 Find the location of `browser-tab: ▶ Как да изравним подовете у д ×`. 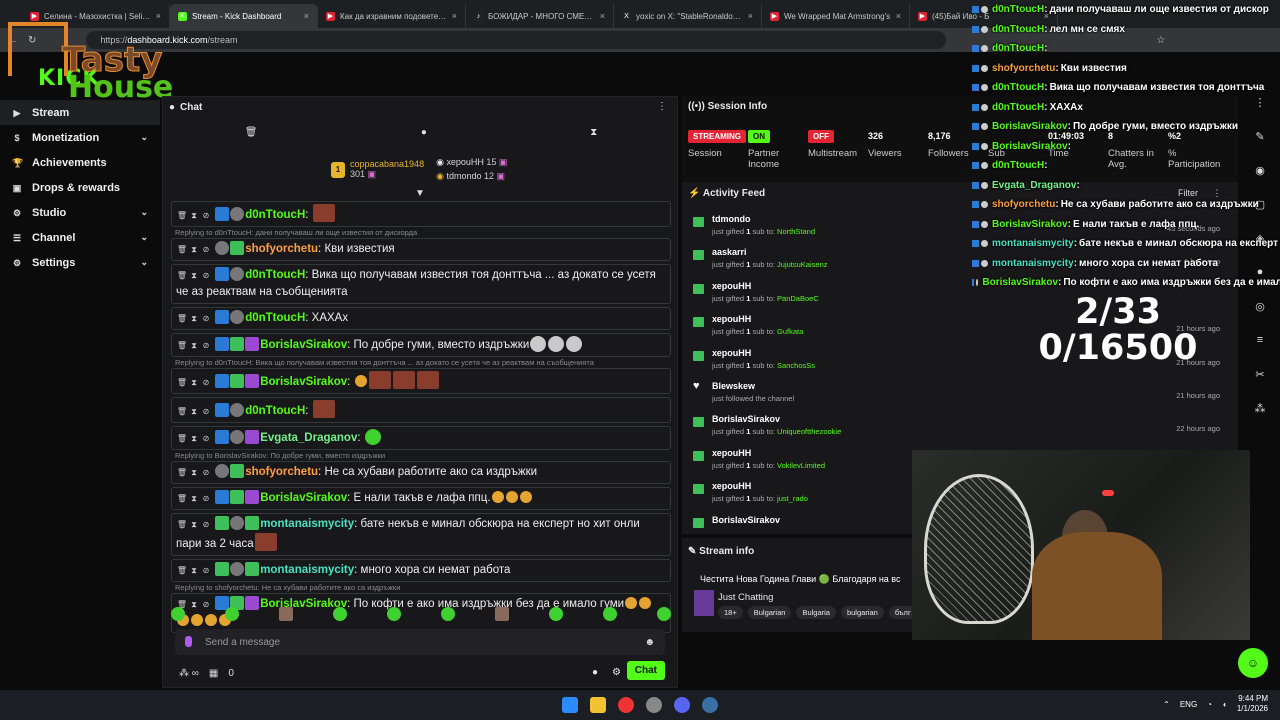

browser-tab: ▶ Как да изравним подовете у д × is located at coordinates (392, 16).